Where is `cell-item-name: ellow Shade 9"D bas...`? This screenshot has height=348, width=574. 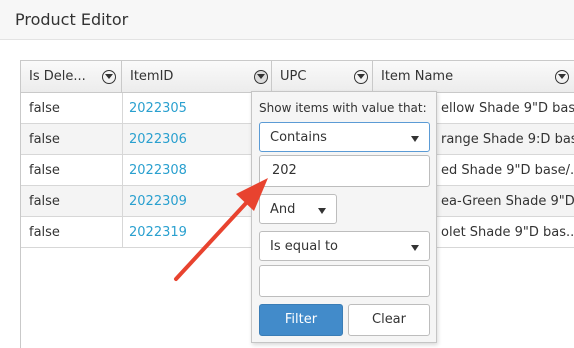 cell-item-name: ellow Shade 9"D bas... is located at coordinates (507, 108).